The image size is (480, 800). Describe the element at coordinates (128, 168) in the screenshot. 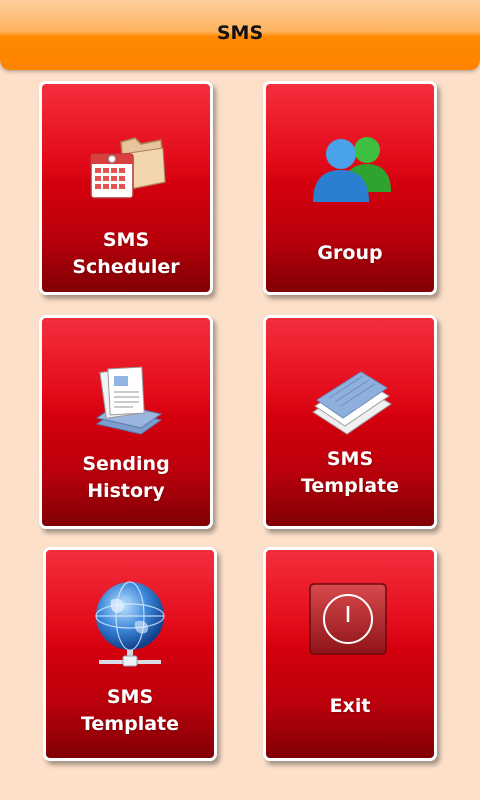

I see `calendar-folder-icon` at that location.